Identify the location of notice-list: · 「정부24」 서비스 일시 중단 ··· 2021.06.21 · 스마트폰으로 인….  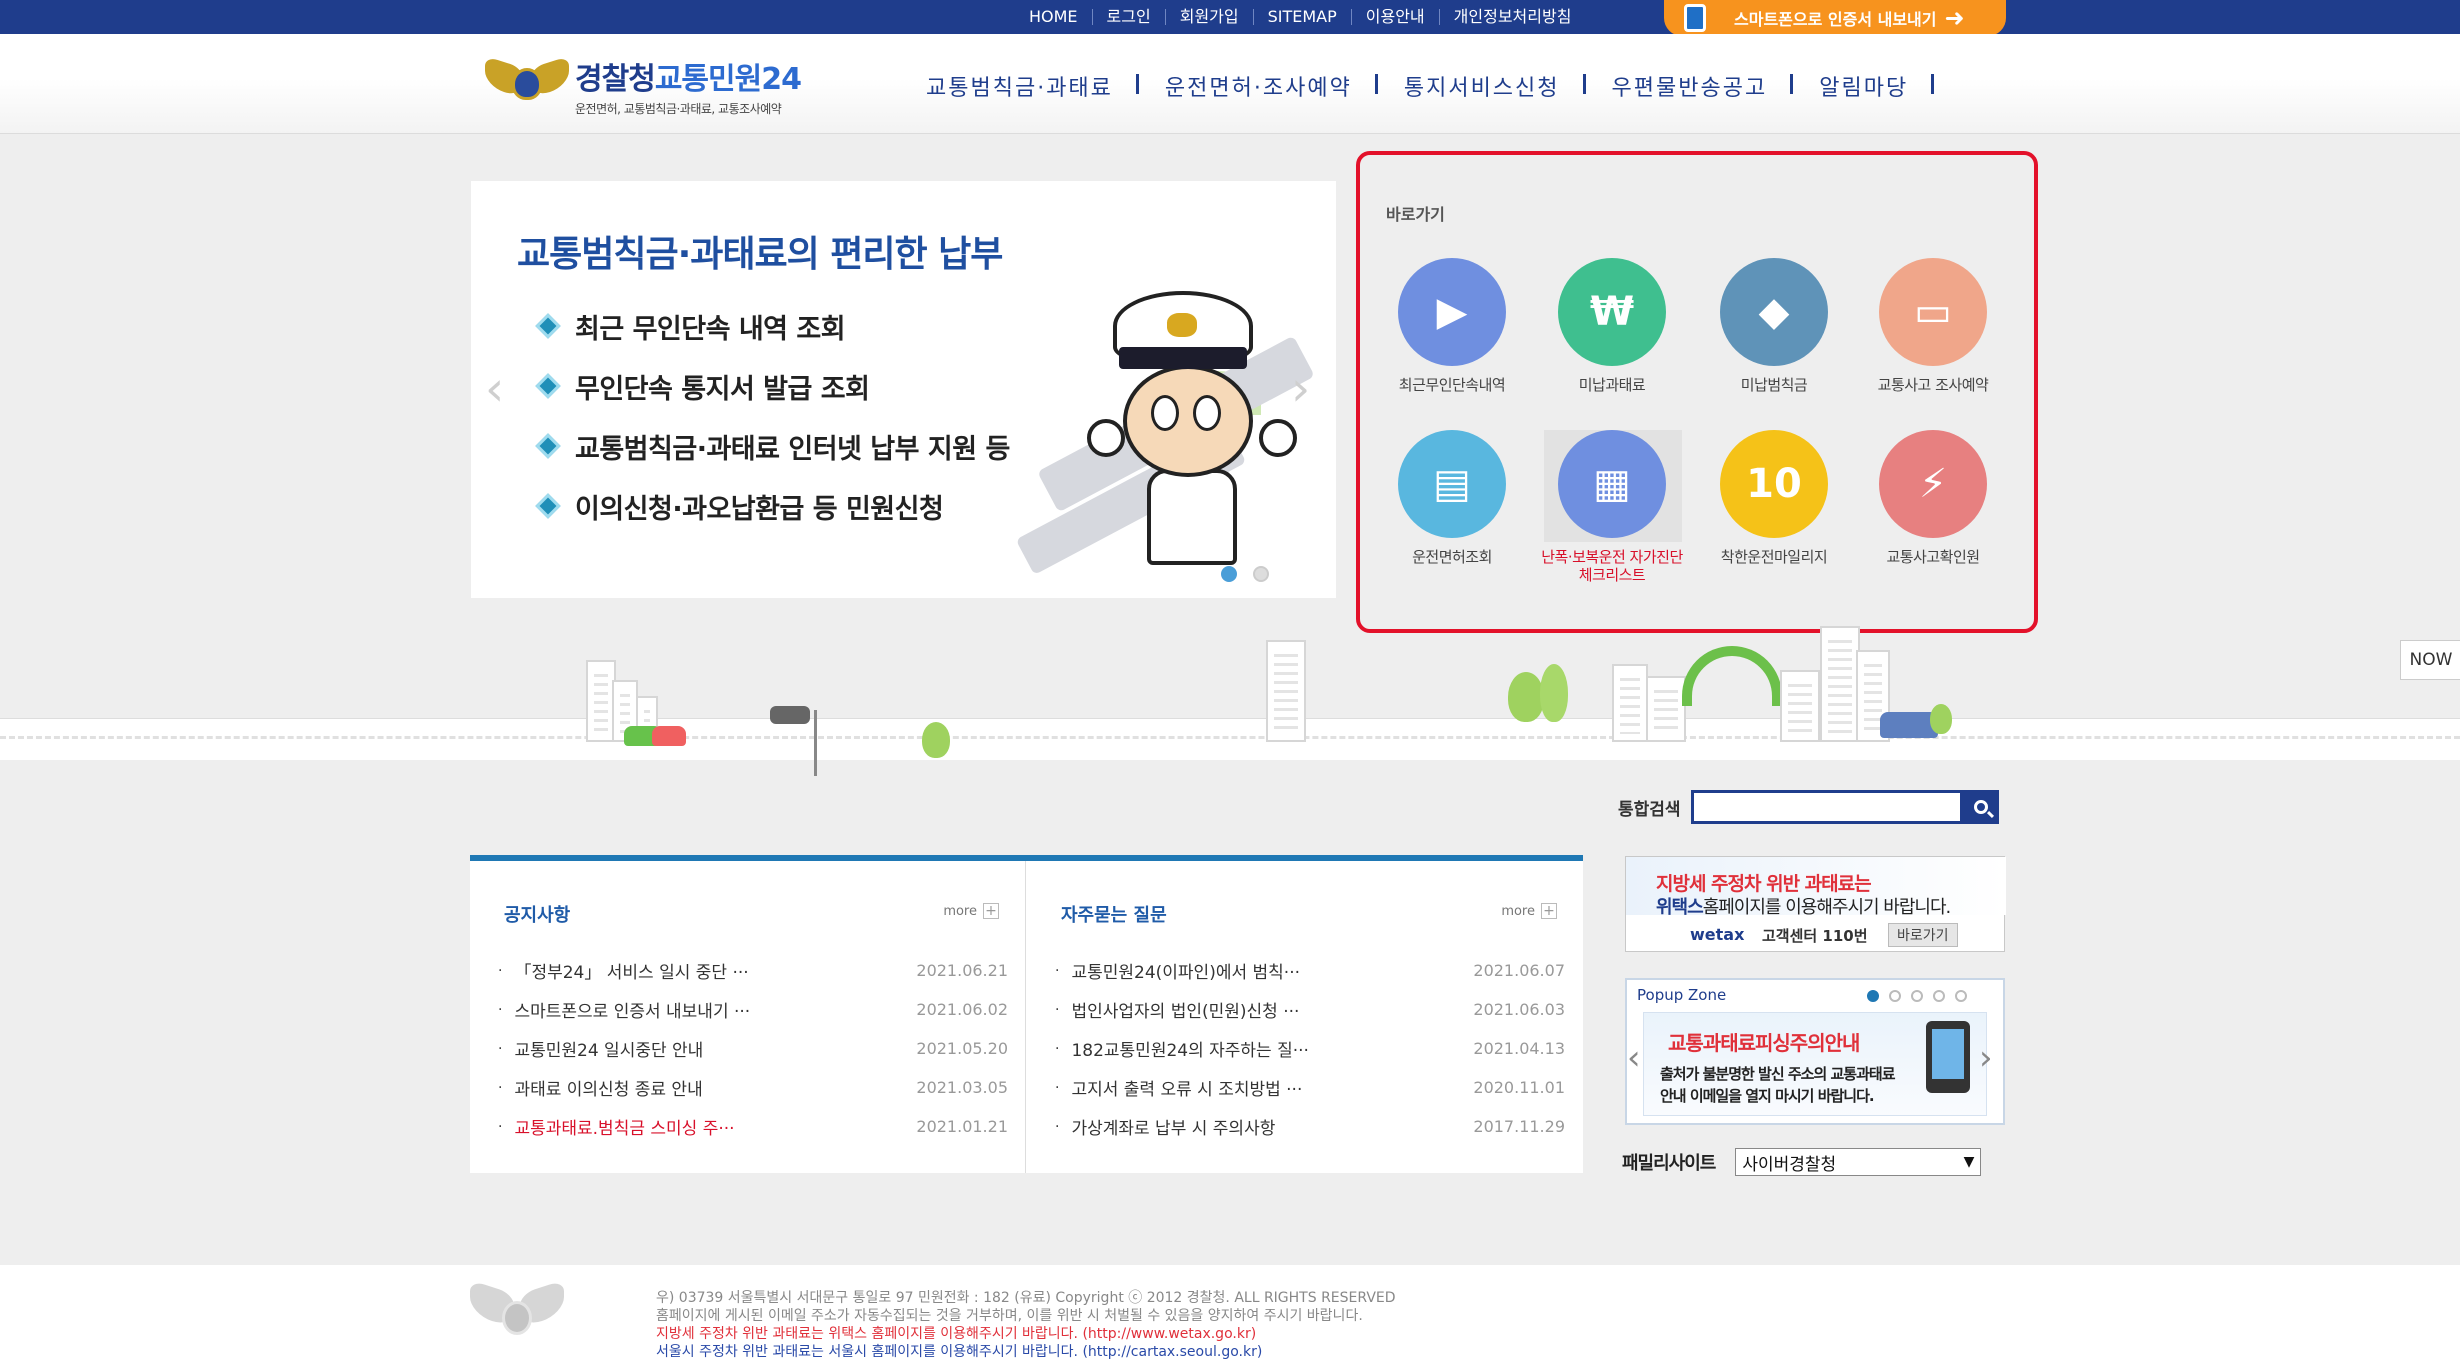
(753, 1048).